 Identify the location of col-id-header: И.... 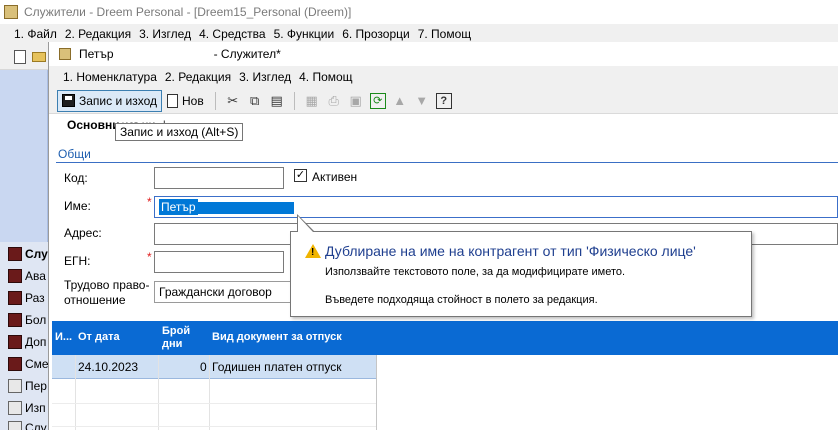
(63, 337).